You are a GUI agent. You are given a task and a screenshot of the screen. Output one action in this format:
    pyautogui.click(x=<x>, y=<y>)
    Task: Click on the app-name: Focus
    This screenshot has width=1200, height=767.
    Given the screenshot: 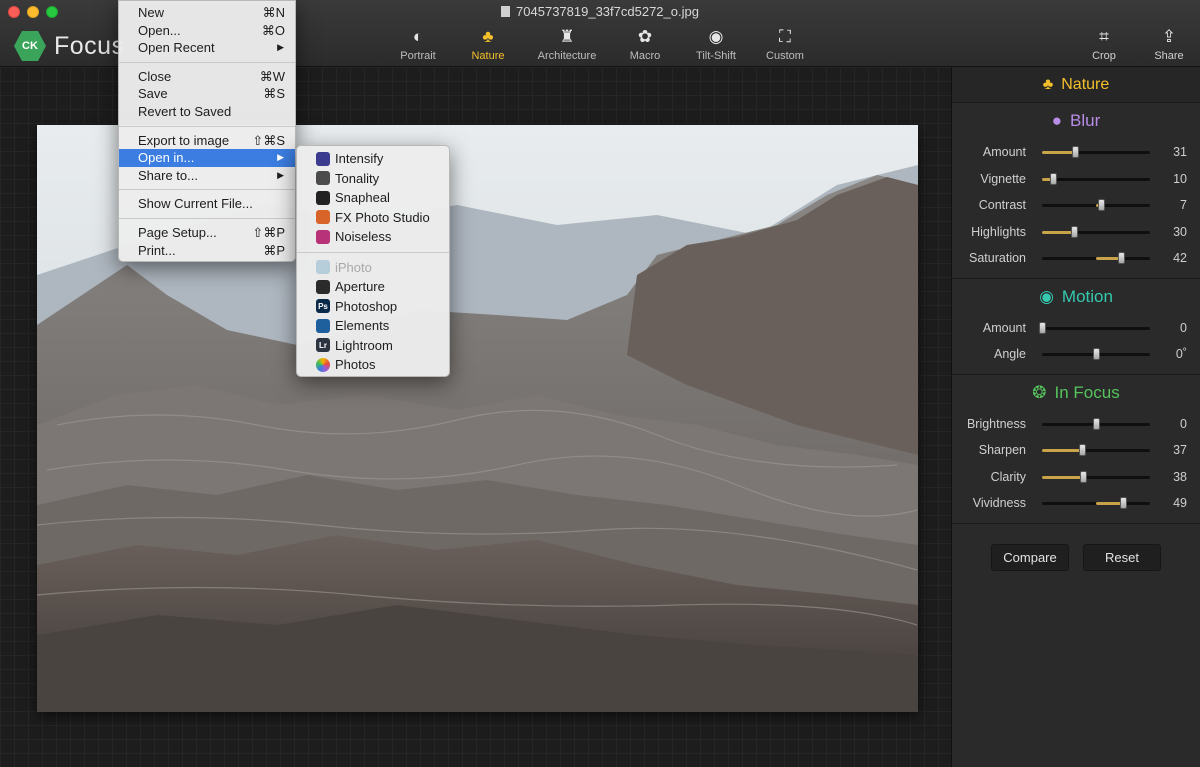 What is the action you would take?
    pyautogui.click(x=89, y=45)
    